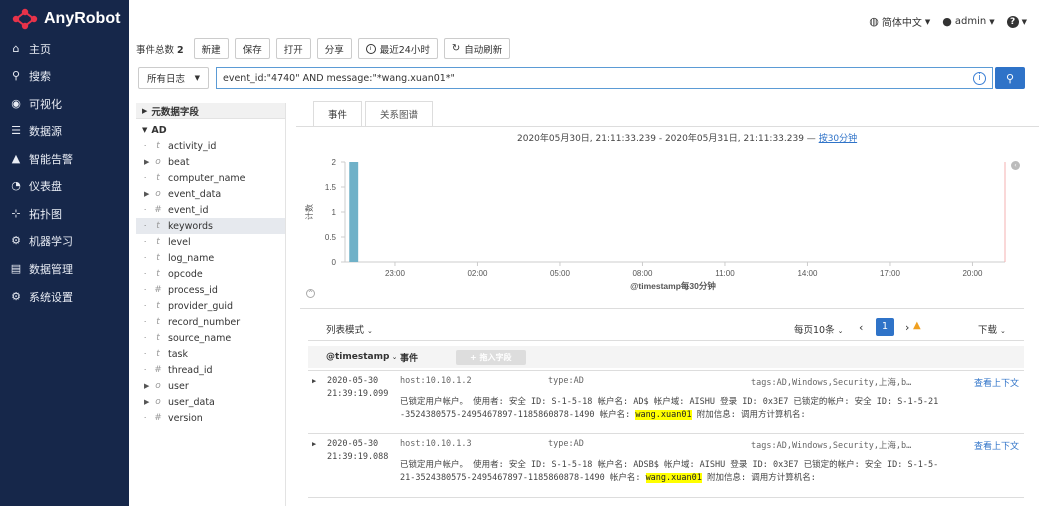  What do you see at coordinates (566, 444) in the screenshot?
I see `event-type: type:AD` at bounding box center [566, 444].